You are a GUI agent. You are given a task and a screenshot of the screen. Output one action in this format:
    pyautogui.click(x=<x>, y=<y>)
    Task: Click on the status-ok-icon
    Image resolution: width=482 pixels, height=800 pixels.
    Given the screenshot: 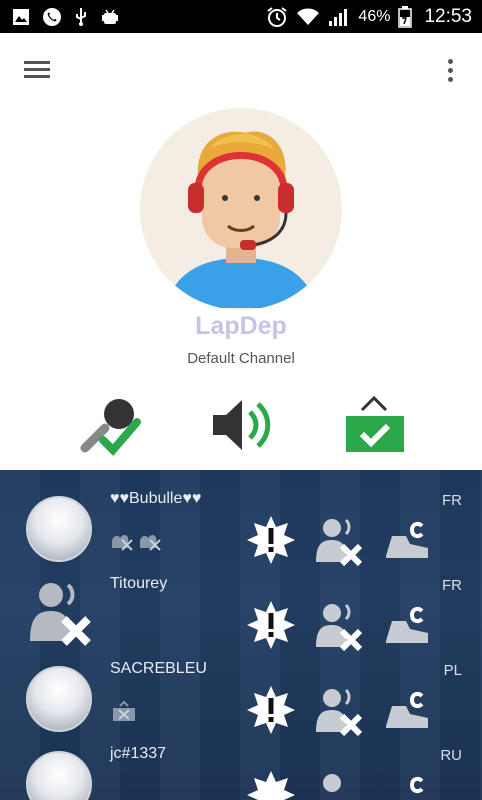 What is the action you would take?
    pyautogui.click(x=375, y=423)
    